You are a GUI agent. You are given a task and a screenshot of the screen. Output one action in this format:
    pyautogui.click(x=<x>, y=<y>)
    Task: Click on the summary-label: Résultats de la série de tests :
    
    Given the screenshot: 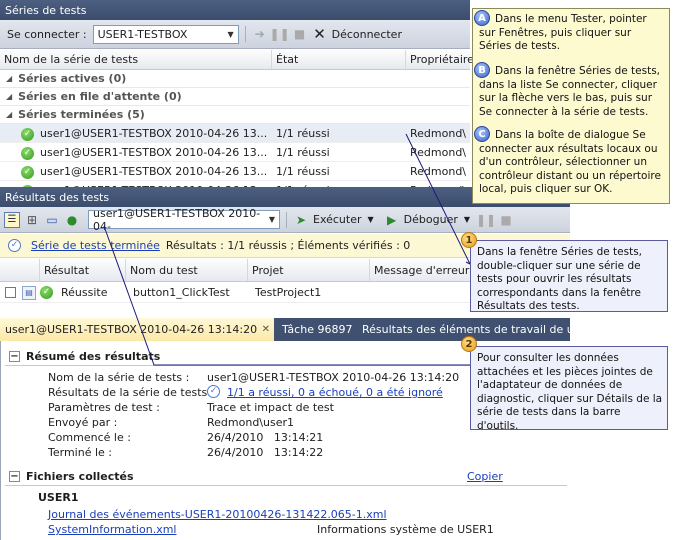 What is the action you would take?
    pyautogui.click(x=131, y=392)
    